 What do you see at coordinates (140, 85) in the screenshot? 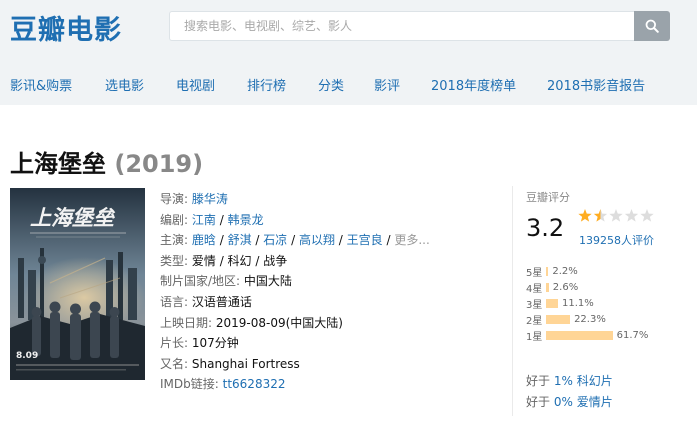
I see `nav-item-explore: 选电影` at bounding box center [140, 85].